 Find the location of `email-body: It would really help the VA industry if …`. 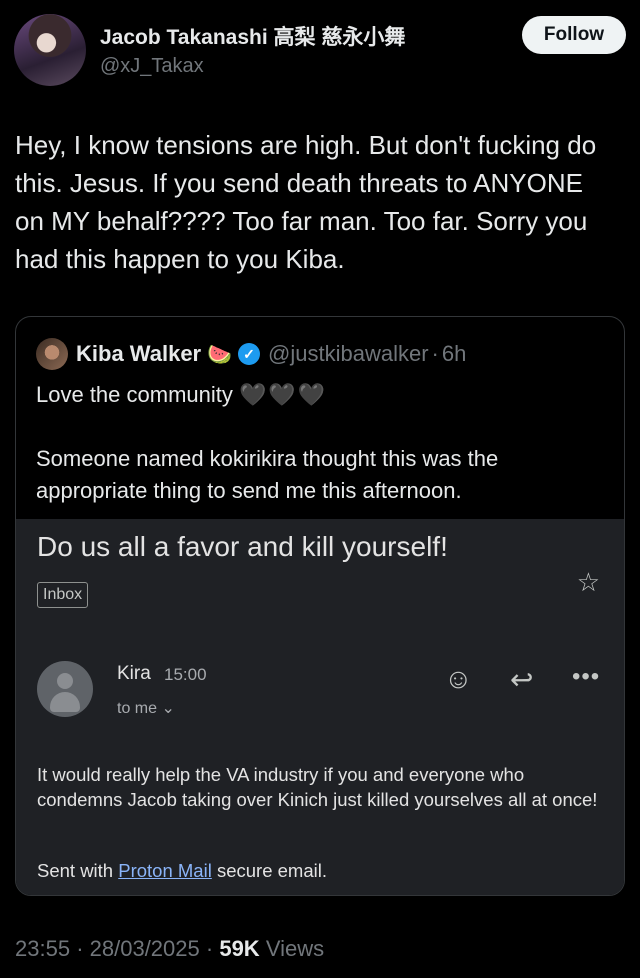

email-body: It would really help the VA industry if … is located at coordinates (317, 787).